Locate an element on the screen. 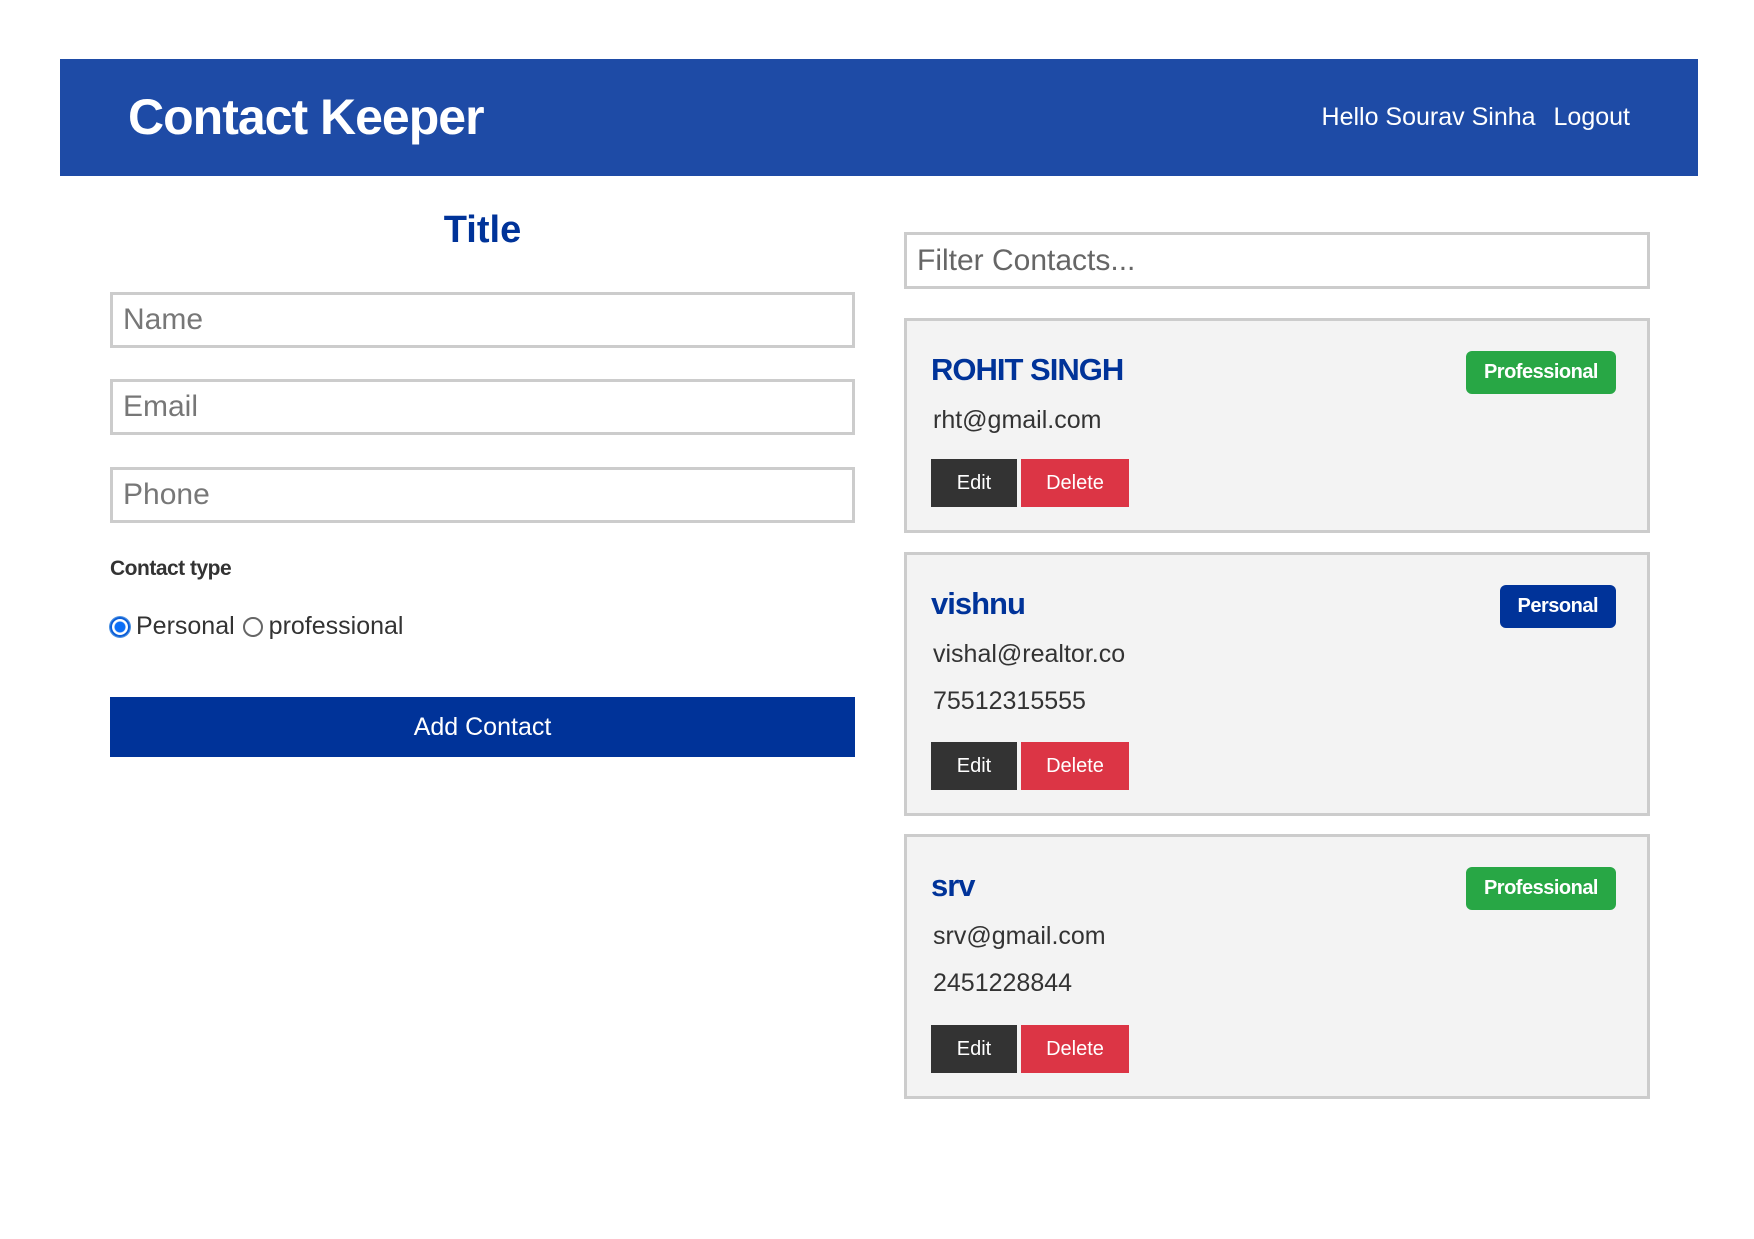 The height and width of the screenshot is (1239, 1754). contact-name: ROHIT SINGH is located at coordinates (1027, 369).